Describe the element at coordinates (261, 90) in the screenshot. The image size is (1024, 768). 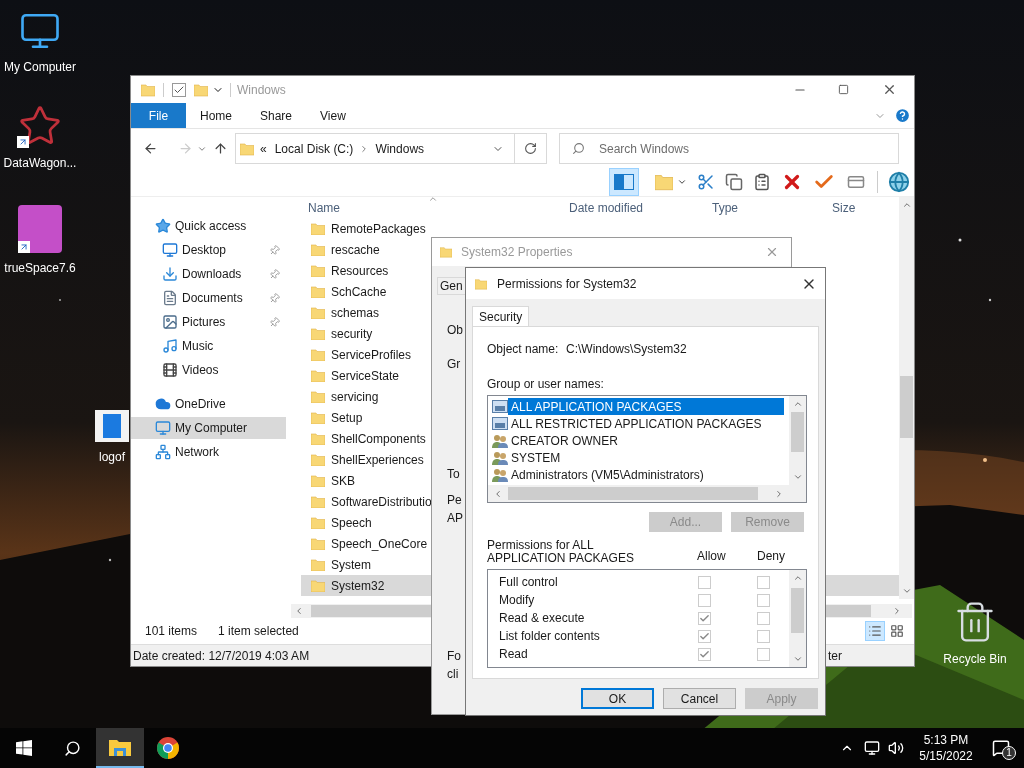
I see `window-title: Windows` at that location.